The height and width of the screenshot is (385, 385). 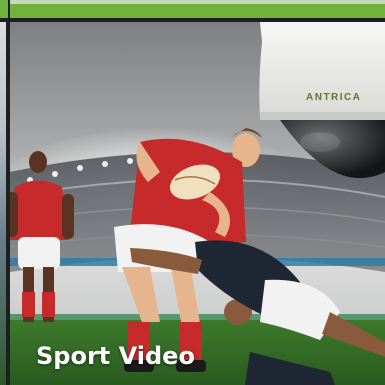 What do you see at coordinates (4, 9) in the screenshot?
I see `top-accent-left` at bounding box center [4, 9].